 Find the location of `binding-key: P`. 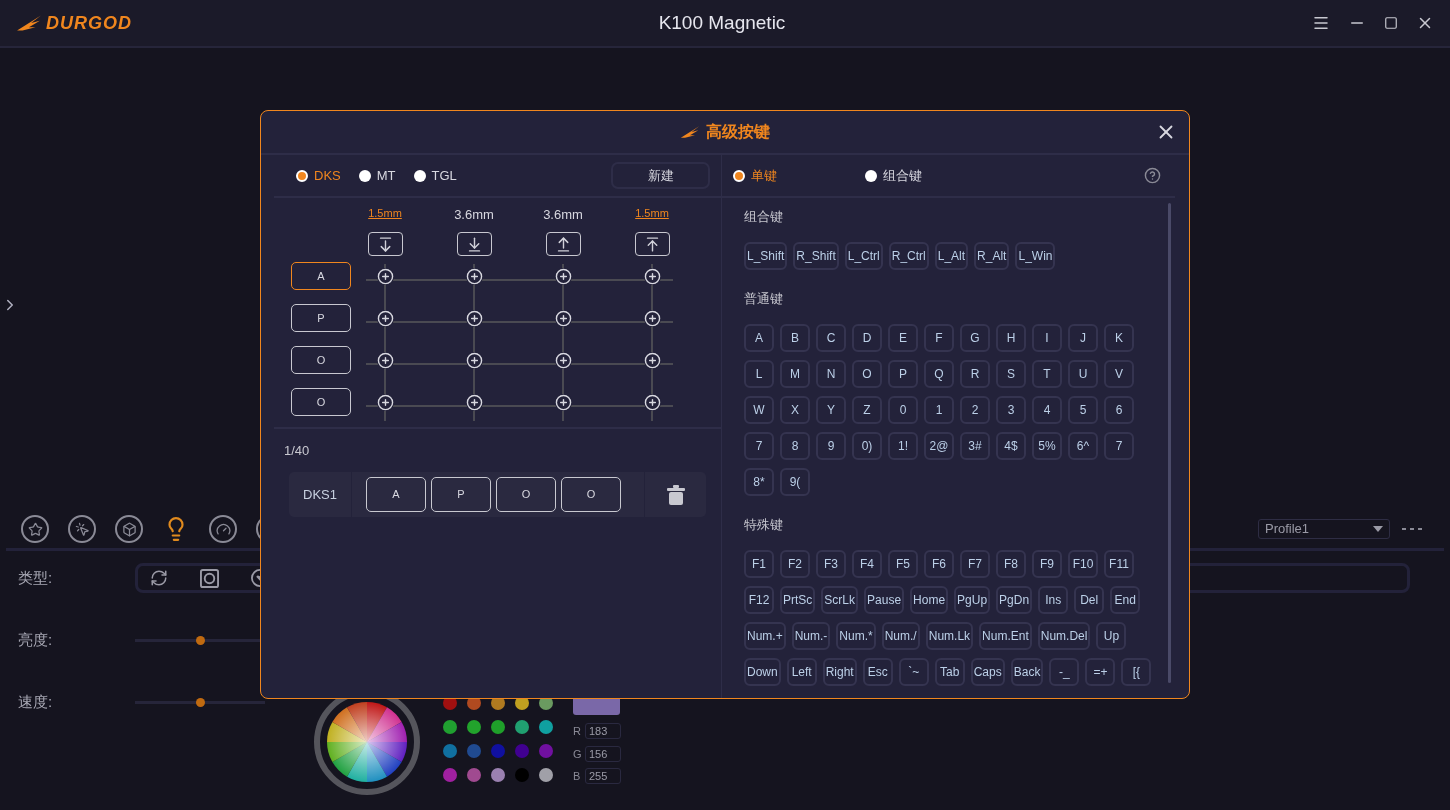

binding-key: P is located at coordinates (461, 494).